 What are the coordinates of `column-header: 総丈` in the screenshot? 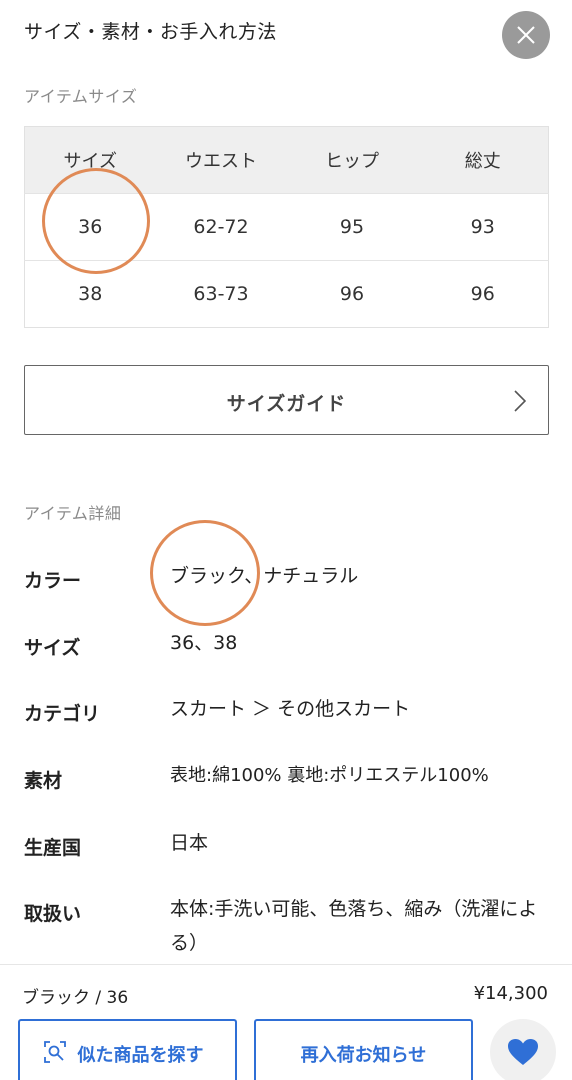 It's located at (483, 160).